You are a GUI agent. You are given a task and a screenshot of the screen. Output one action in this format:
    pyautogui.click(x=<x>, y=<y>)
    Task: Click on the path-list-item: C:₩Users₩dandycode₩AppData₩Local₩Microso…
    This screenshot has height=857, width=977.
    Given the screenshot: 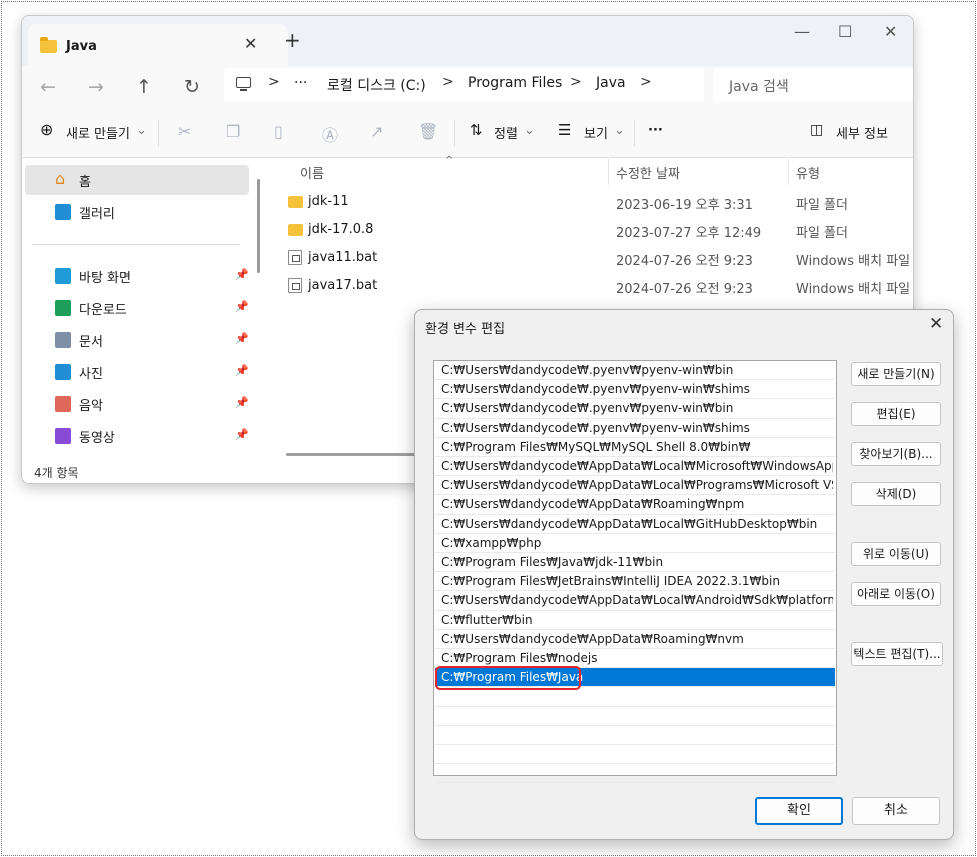 What is the action you would take?
    pyautogui.click(x=635, y=467)
    